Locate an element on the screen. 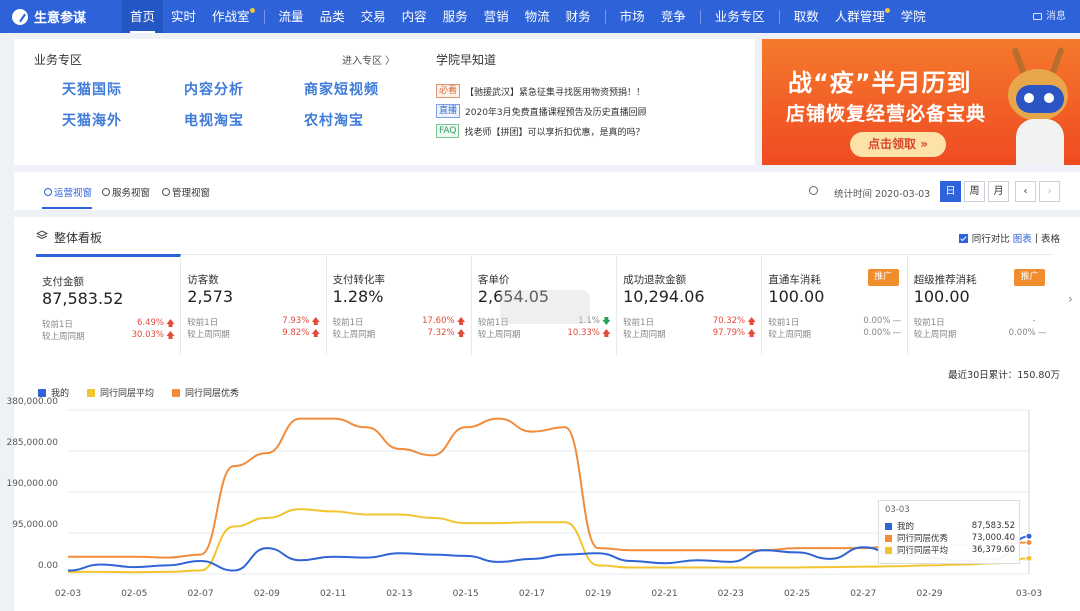  x-tick-label: 03-03 is located at coordinates (1029, 594).